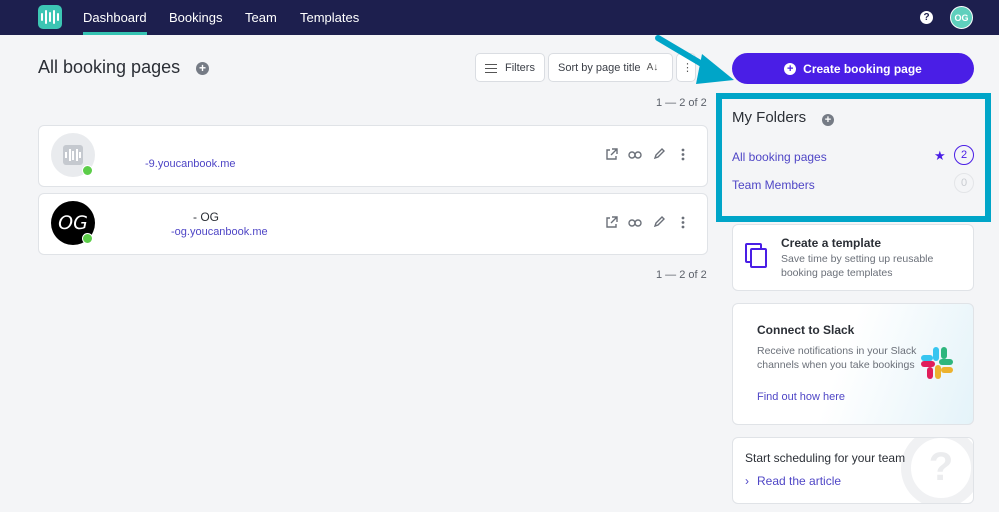 The image size is (999, 512). Describe the element at coordinates (50, 17) in the screenshot. I see `app-logo-icon` at that location.